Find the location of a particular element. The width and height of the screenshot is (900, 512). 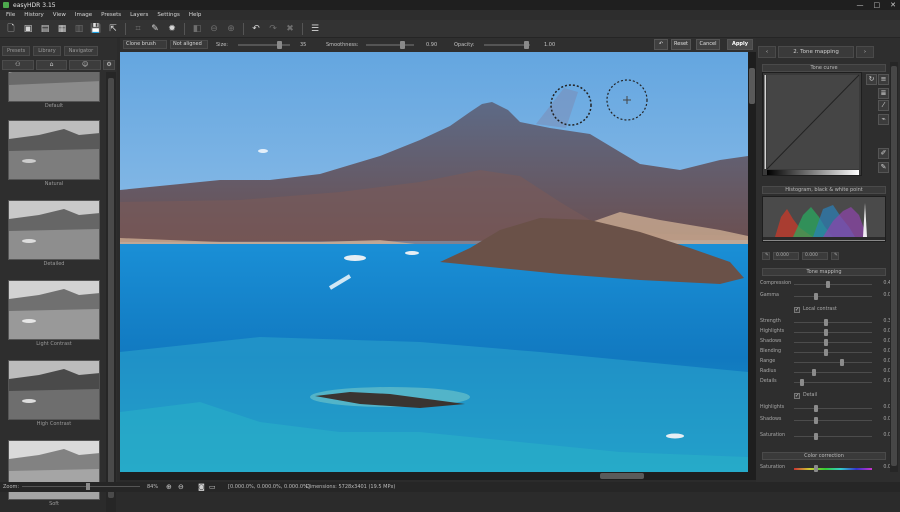

menu-view: View is located at coordinates (59, 15).